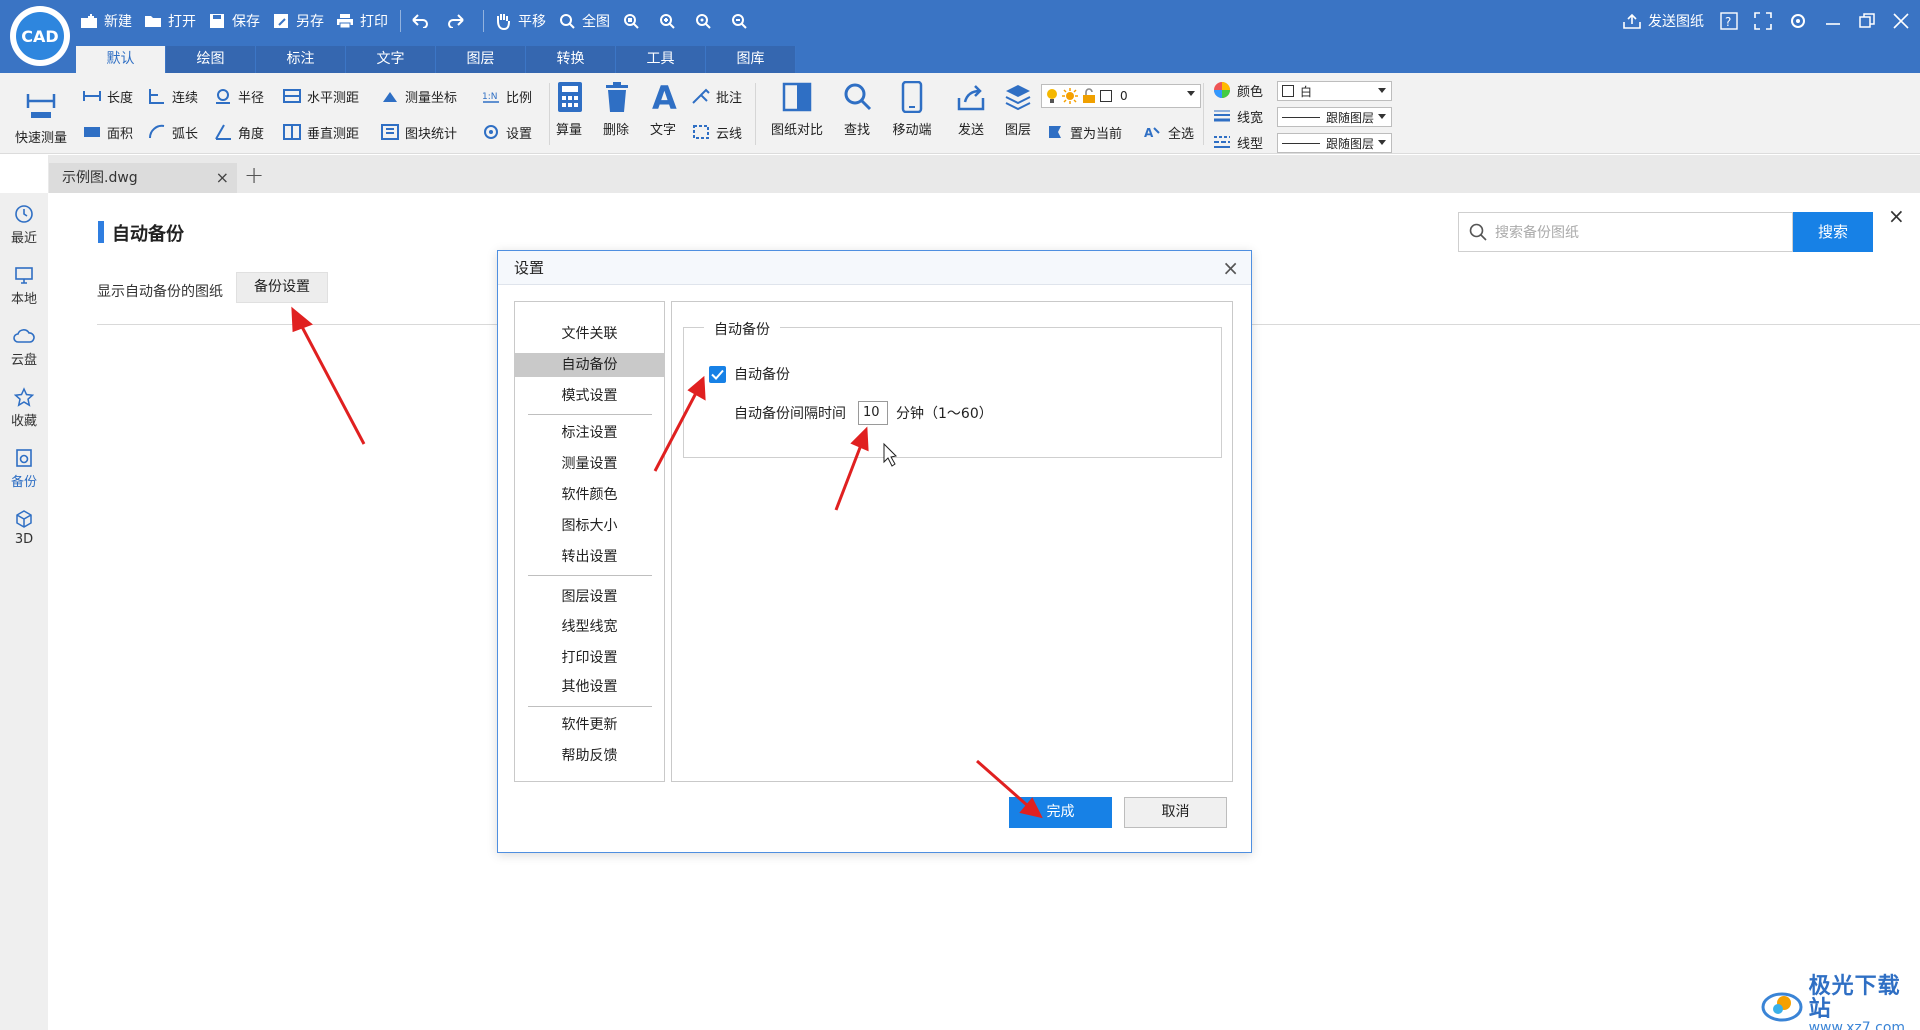 Image resolution: width=1920 pixels, height=1030 pixels. Describe the element at coordinates (254, 175) in the screenshot. I see `add-tab-icon: +` at that location.